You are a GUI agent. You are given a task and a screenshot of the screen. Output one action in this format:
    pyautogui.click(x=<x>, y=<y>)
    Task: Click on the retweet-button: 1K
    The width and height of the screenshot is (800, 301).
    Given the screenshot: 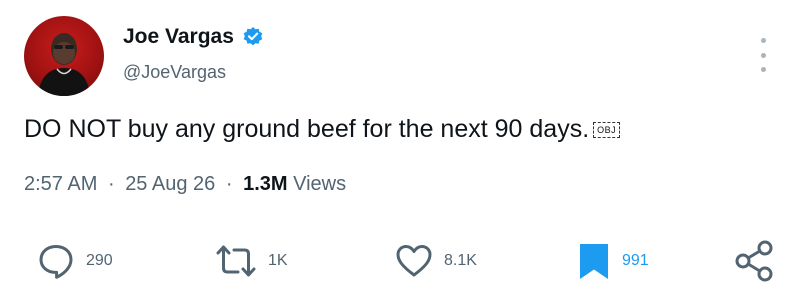 What is the action you would take?
    pyautogui.click(x=251, y=261)
    